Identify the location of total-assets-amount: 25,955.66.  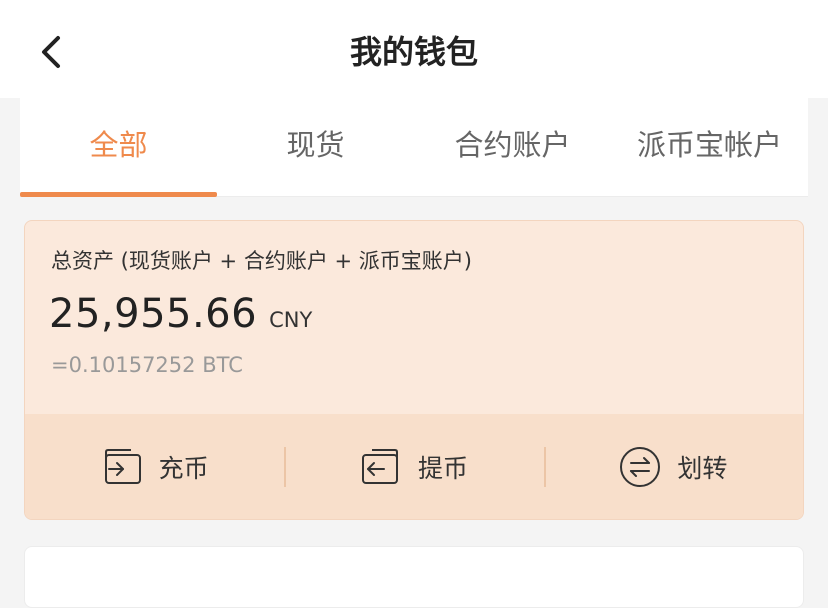
(153, 314).